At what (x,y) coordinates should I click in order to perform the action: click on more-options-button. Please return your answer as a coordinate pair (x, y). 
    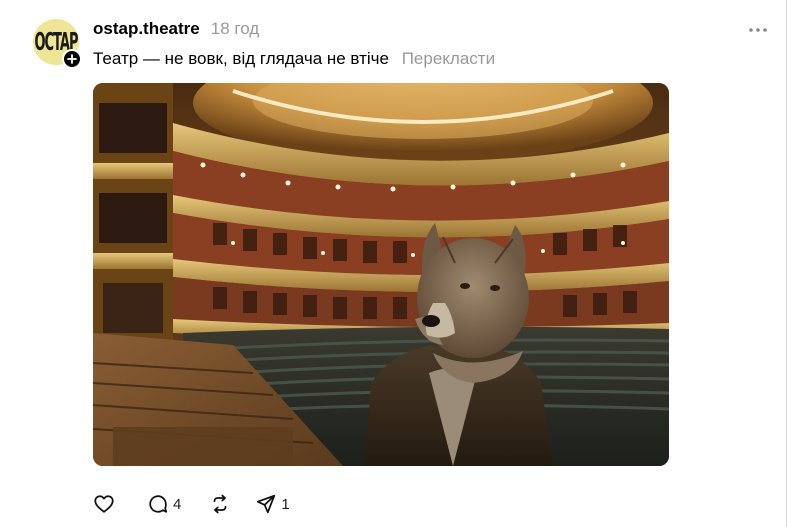
    Looking at the image, I should click on (758, 30).